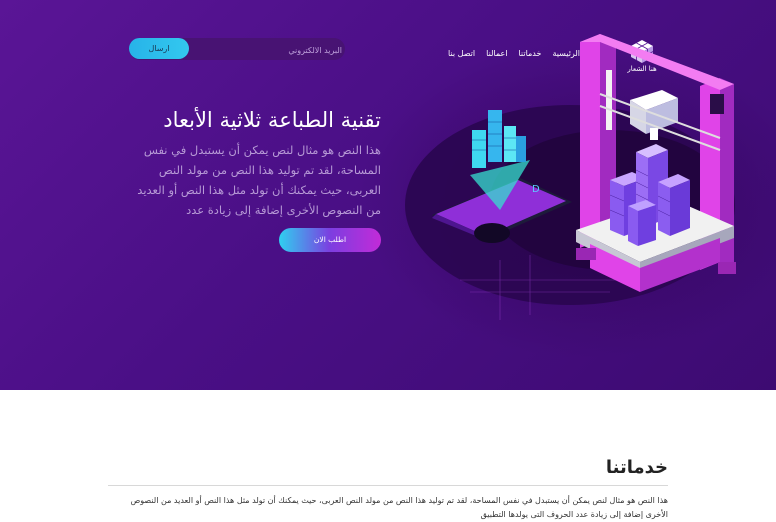 Image resolution: width=776 pixels, height=522 pixels. Describe the element at coordinates (267, 50) in the screenshot. I see `email-input` at that location.